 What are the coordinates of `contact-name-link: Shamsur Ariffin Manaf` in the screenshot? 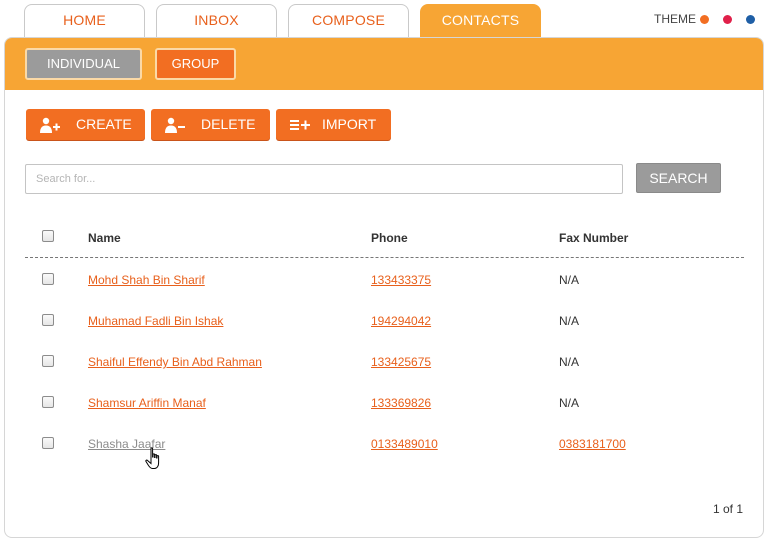 It's located at (147, 403).